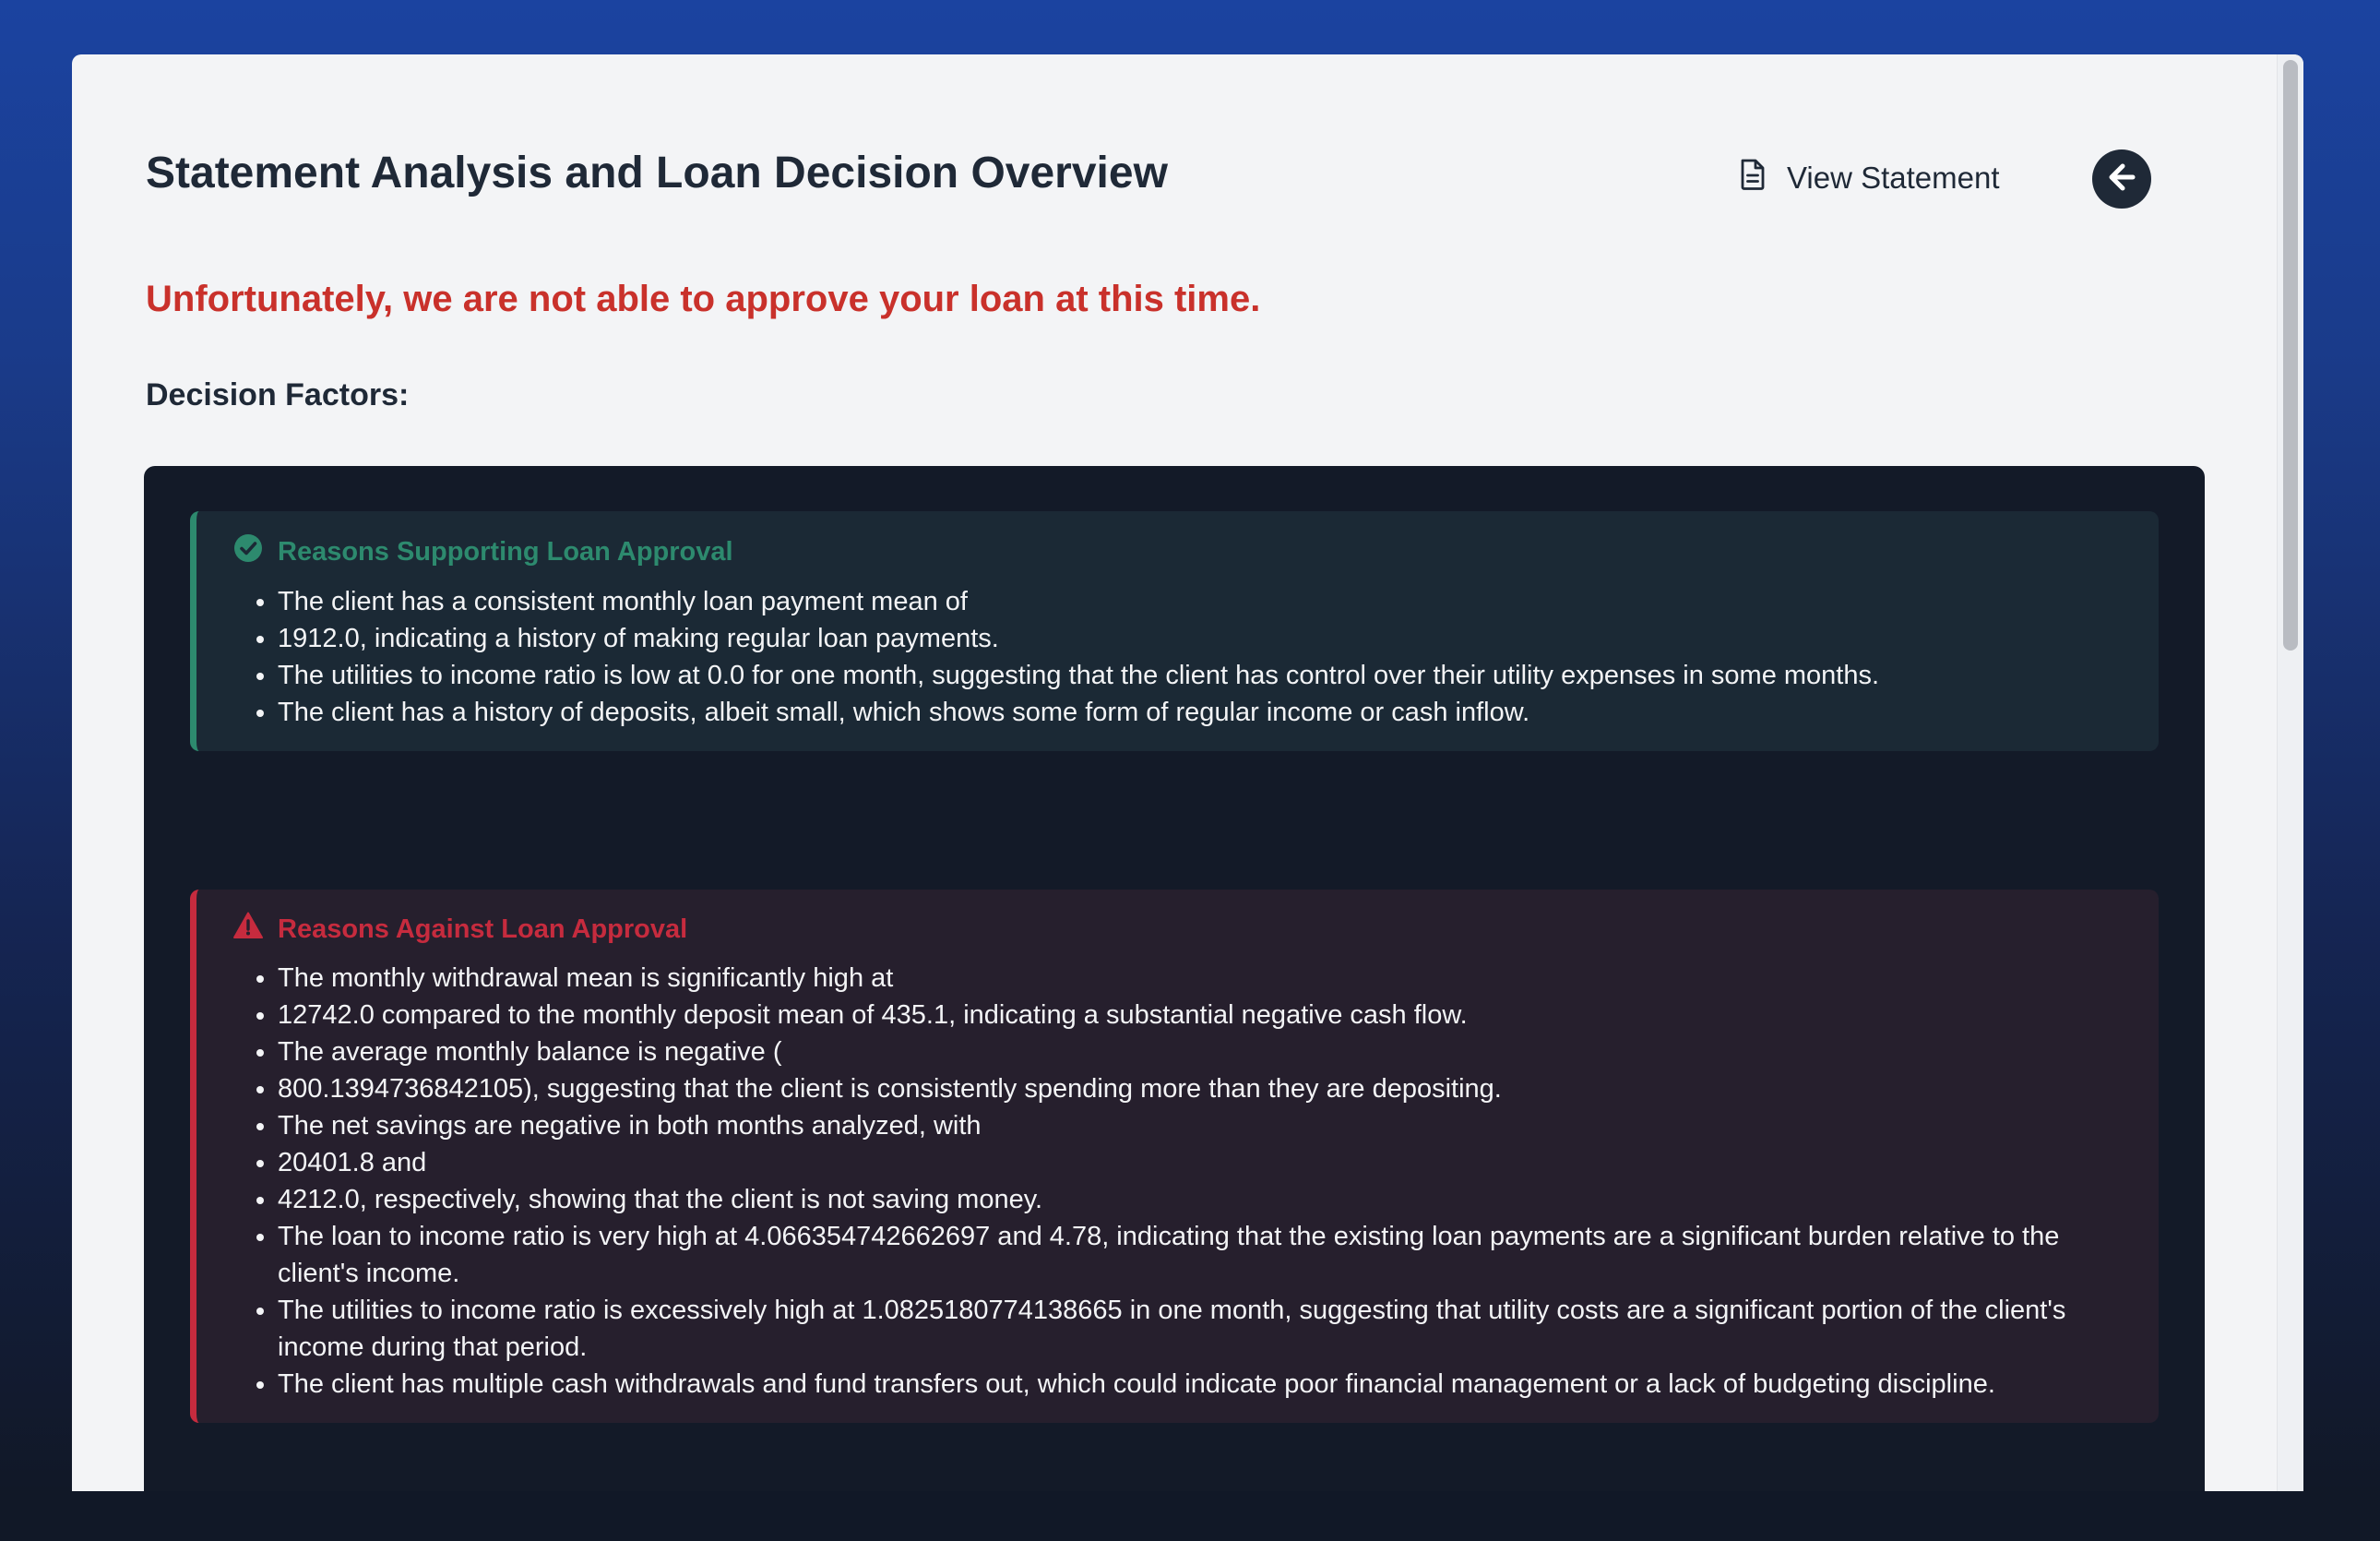 The width and height of the screenshot is (2380, 1541). What do you see at coordinates (2290, 355) in the screenshot?
I see `scrollbar-thumb` at bounding box center [2290, 355].